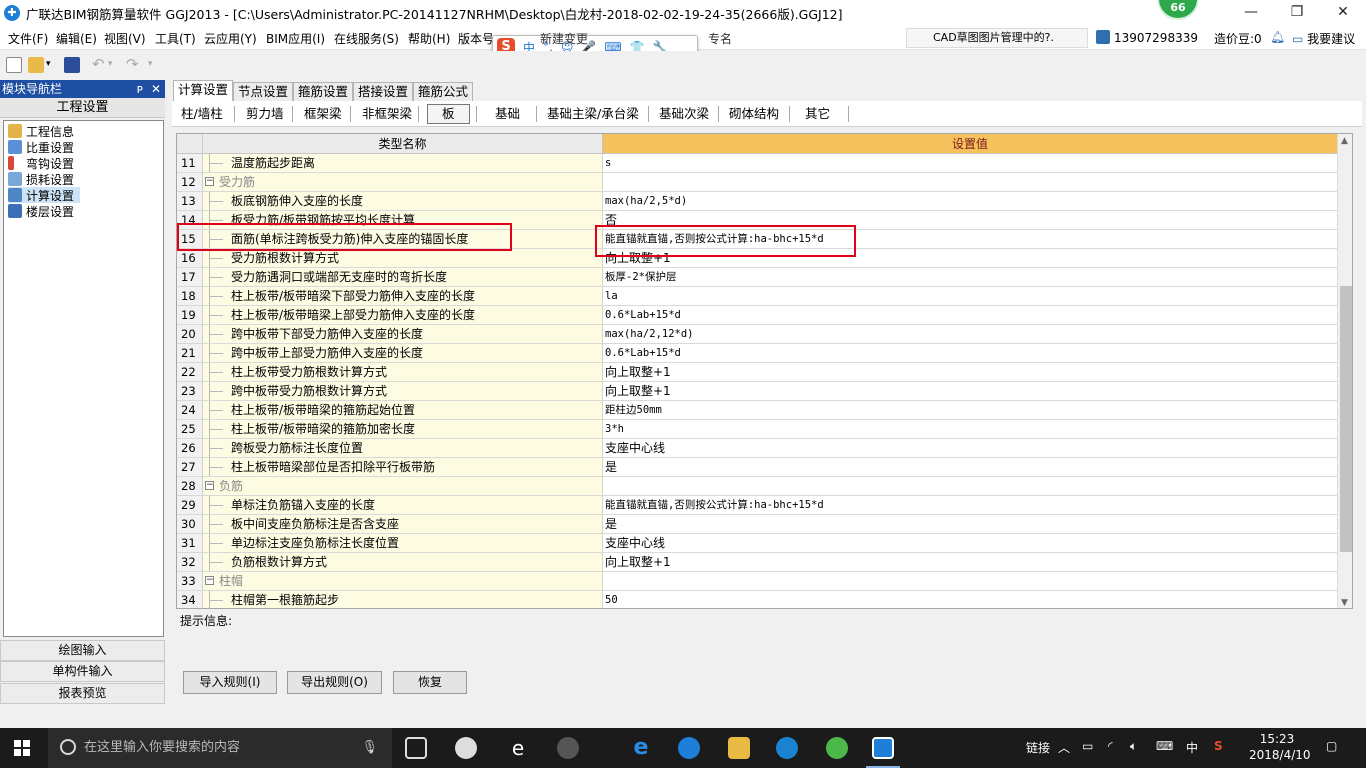  Describe the element at coordinates (41, 163) in the screenshot. I see `tree-item-hook: 弯钩设置` at that location.